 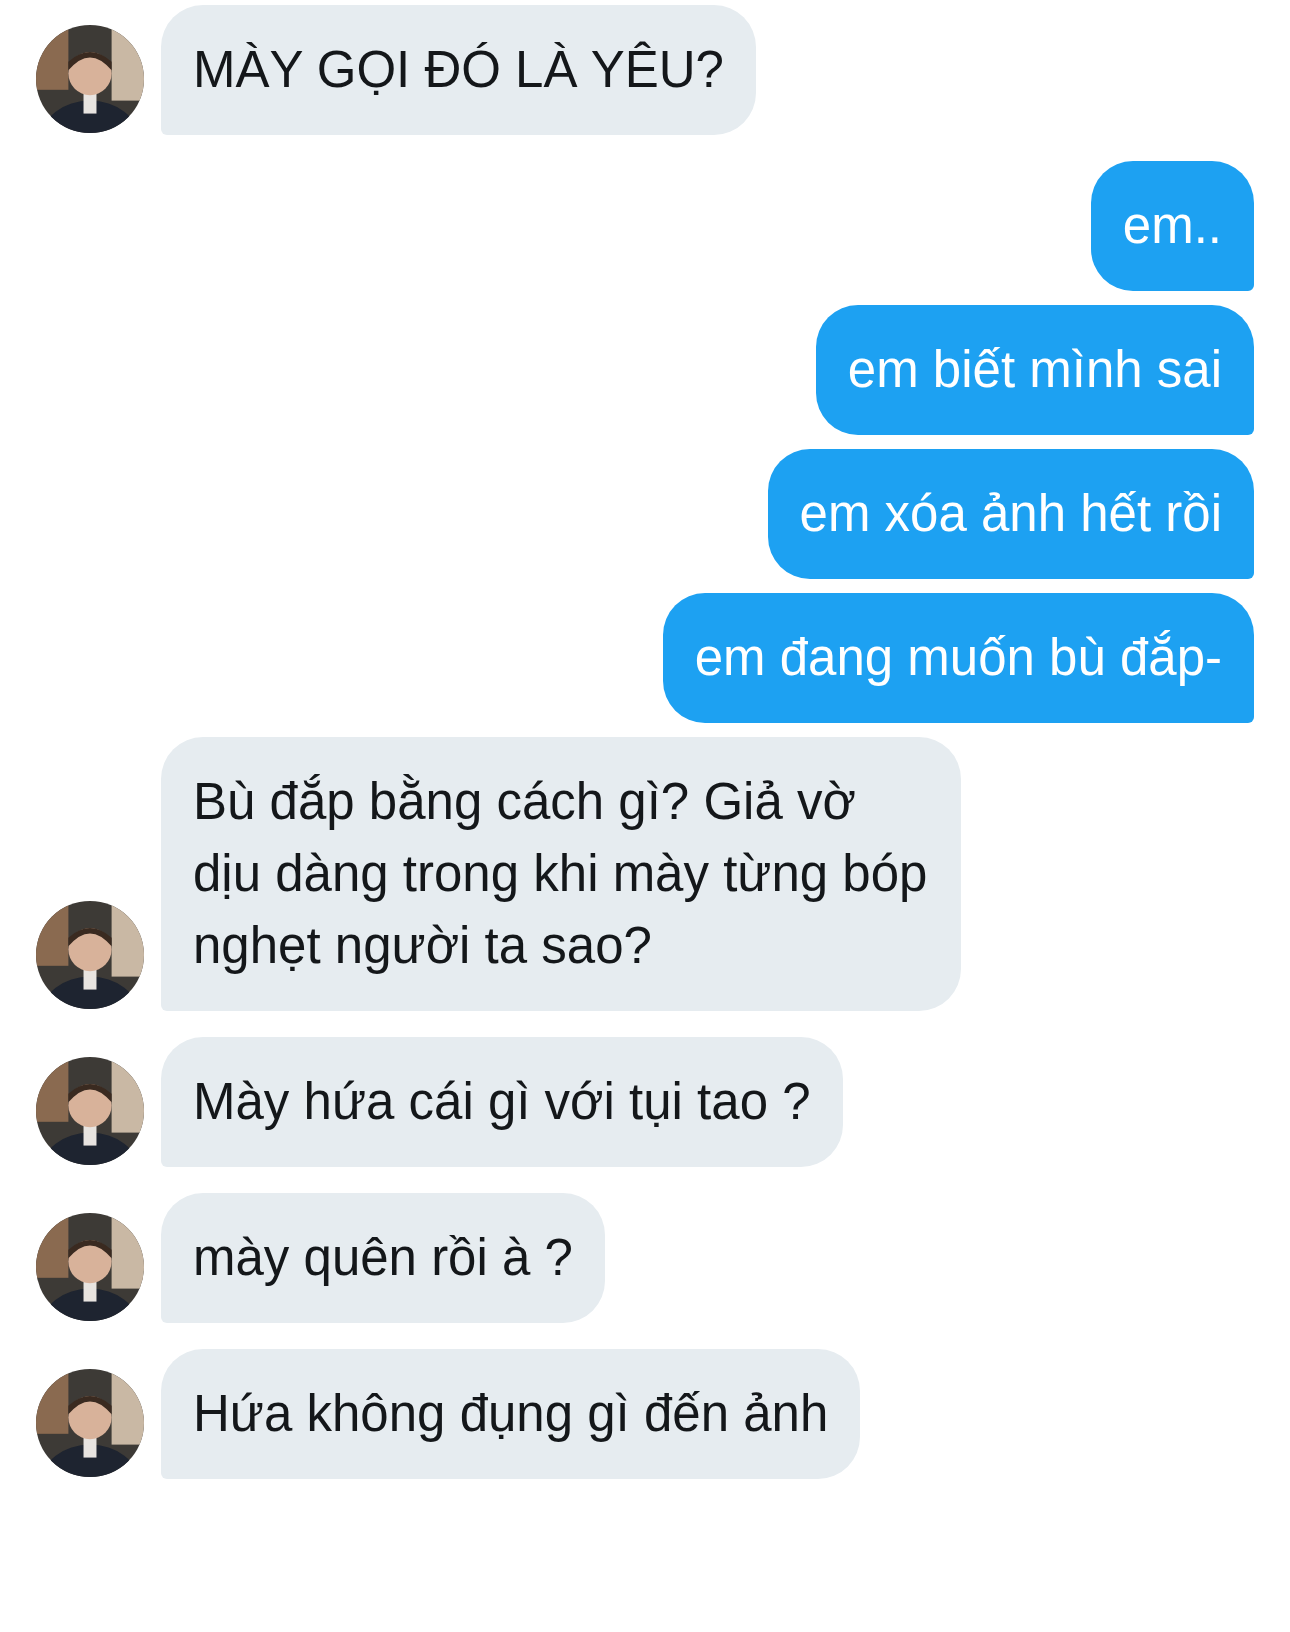 I want to click on message-bubble: Bù đắp bằng cách gì? Giả vờ dịu dàng trong khi mày từng bóp nghẹt người ta sao?, so click(x=561, y=874).